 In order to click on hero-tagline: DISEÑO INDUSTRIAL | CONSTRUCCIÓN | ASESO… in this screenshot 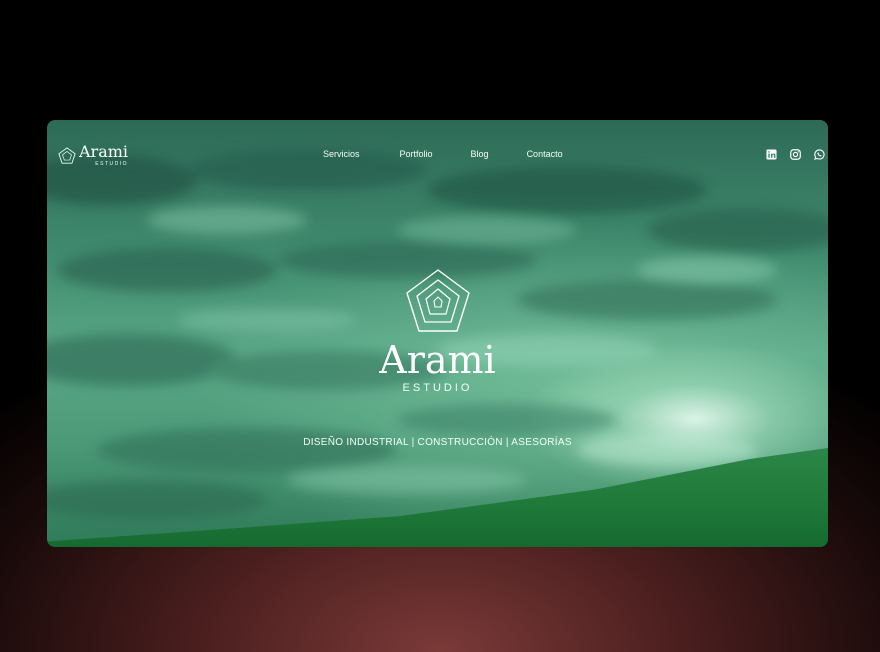, I will do `click(437, 442)`.